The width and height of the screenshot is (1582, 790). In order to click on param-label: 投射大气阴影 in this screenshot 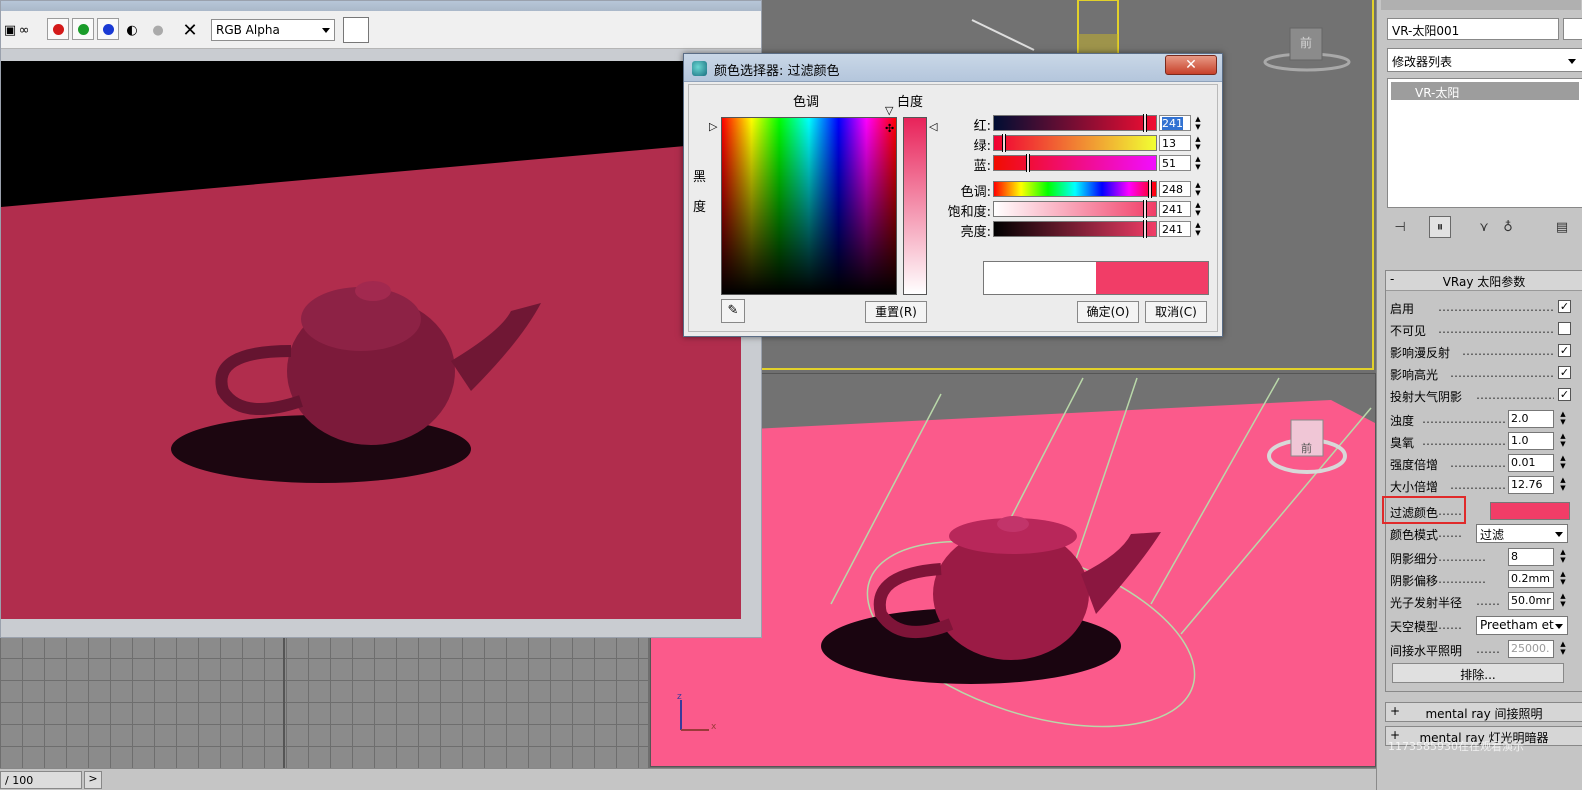, I will do `click(1426, 397)`.